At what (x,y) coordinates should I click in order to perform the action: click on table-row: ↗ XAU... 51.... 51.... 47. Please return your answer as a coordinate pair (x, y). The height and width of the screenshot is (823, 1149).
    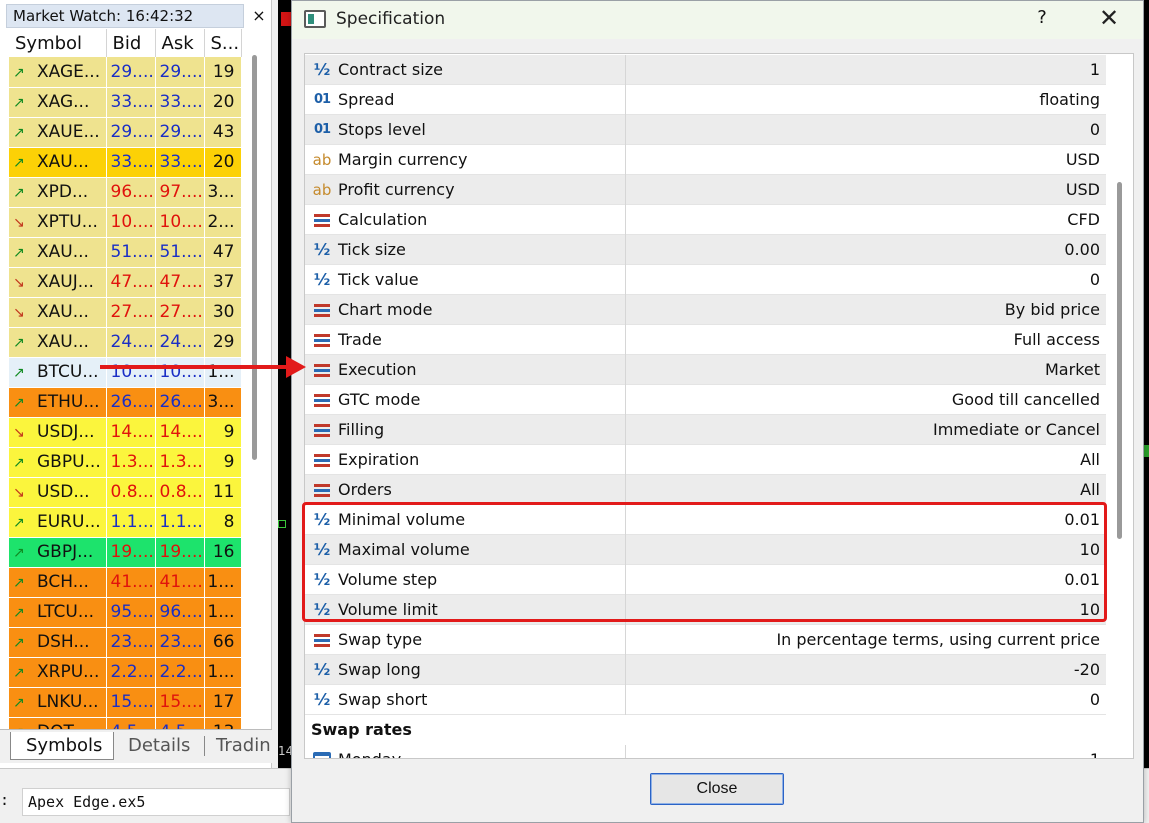
    Looking at the image, I should click on (125, 252).